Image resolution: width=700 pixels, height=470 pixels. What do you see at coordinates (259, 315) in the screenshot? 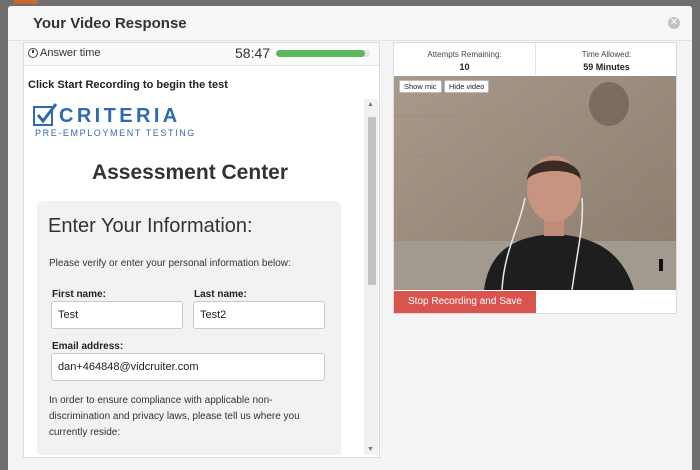
I see `last-name-field` at bounding box center [259, 315].